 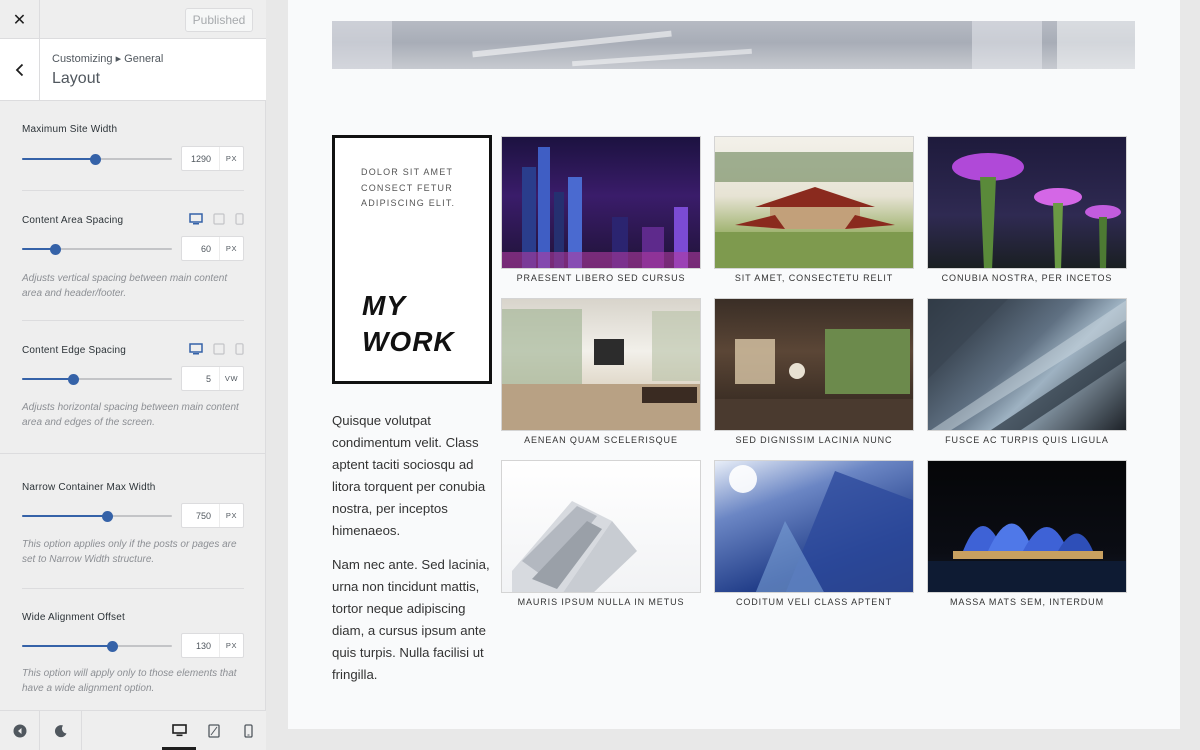 I want to click on gallery-item: CODITUM VELI CLASS APTENT, so click(x=814, y=533).